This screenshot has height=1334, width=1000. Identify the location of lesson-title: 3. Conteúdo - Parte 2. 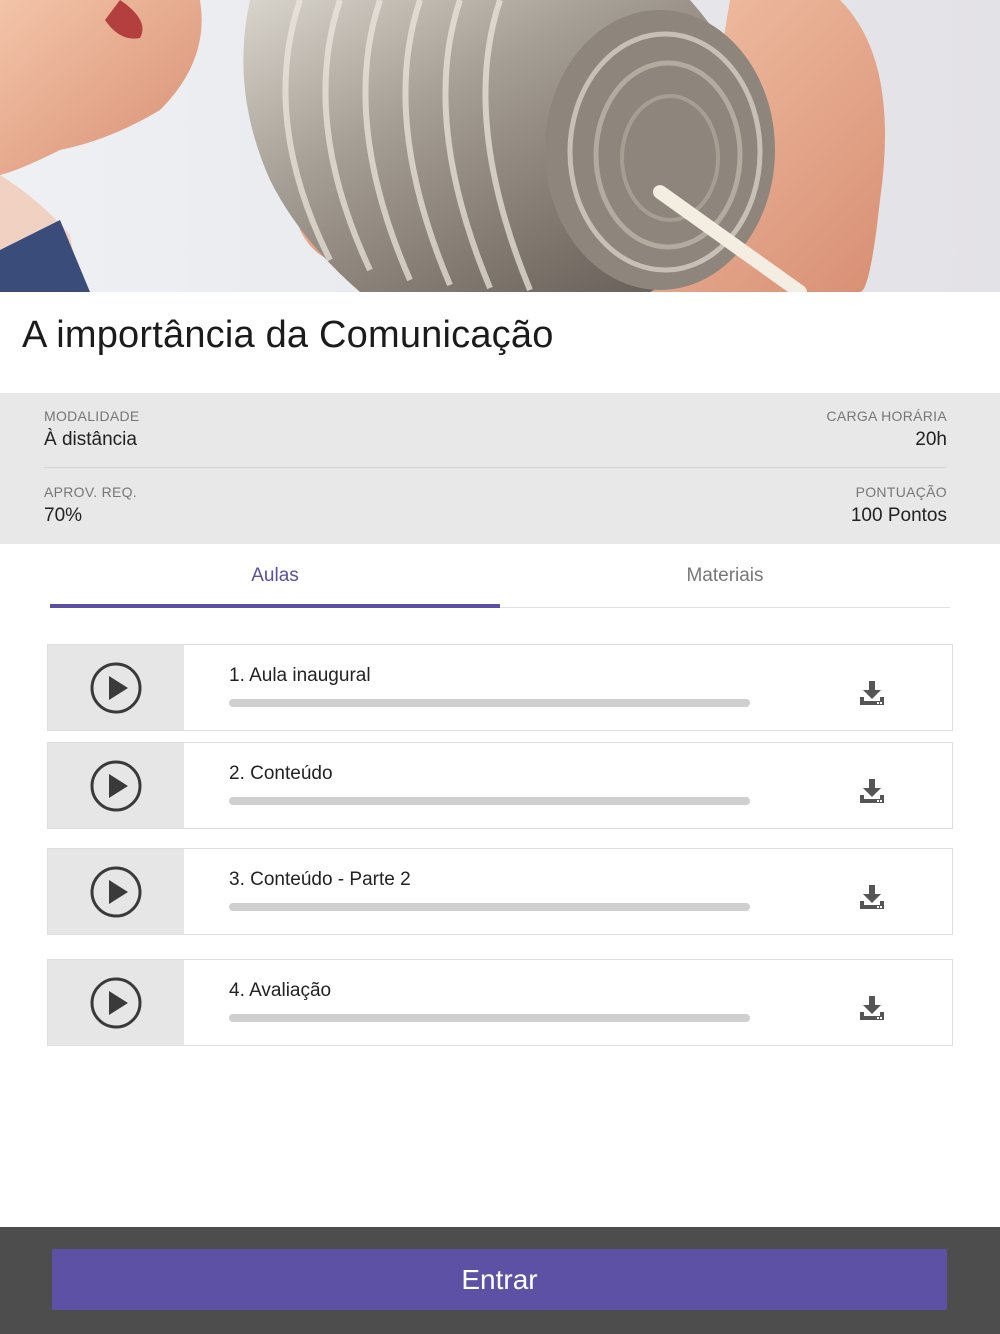
(320, 879).